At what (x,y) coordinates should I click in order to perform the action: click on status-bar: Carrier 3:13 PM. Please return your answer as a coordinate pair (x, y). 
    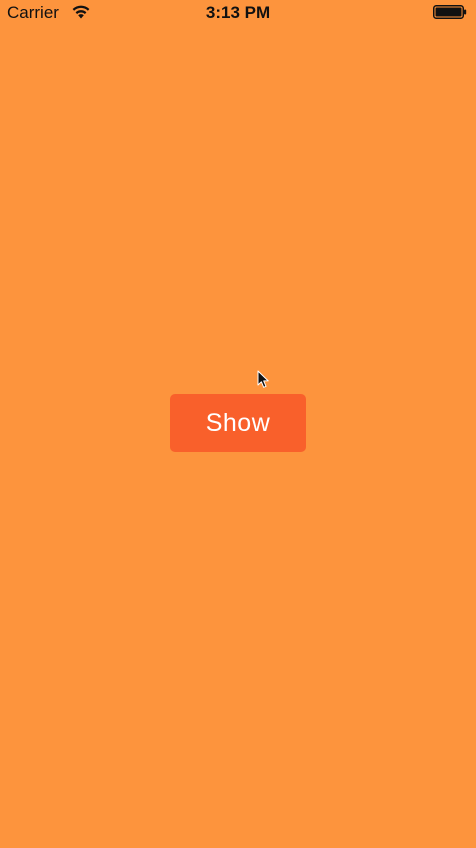
    Looking at the image, I should click on (238, 13).